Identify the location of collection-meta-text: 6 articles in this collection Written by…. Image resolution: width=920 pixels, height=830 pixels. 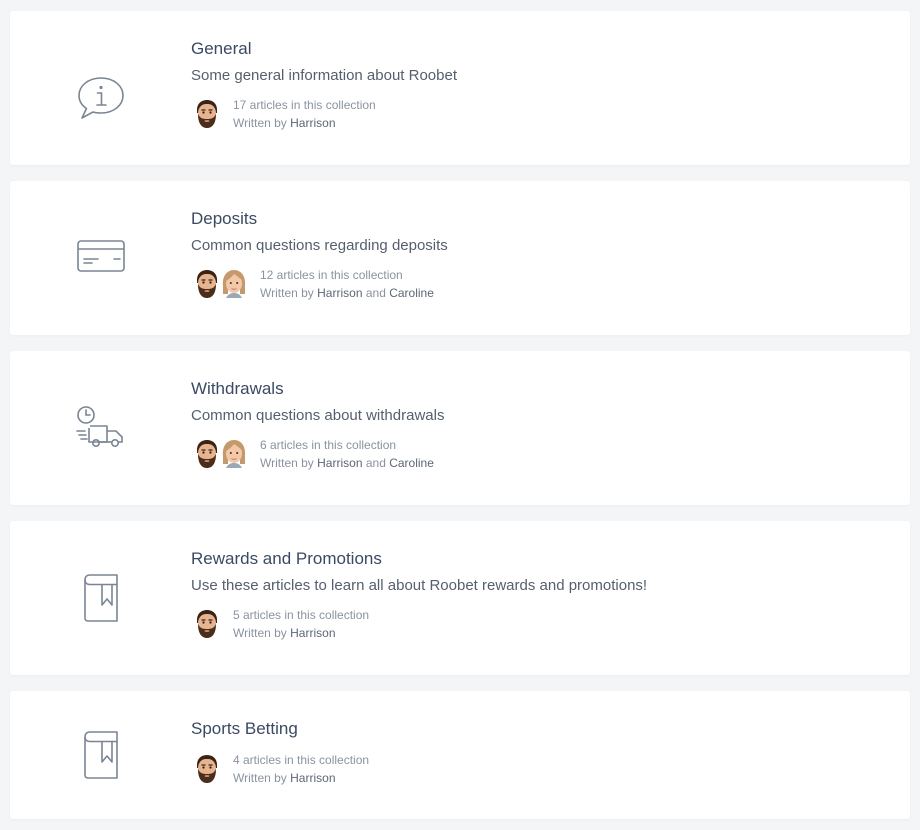
(347, 454).